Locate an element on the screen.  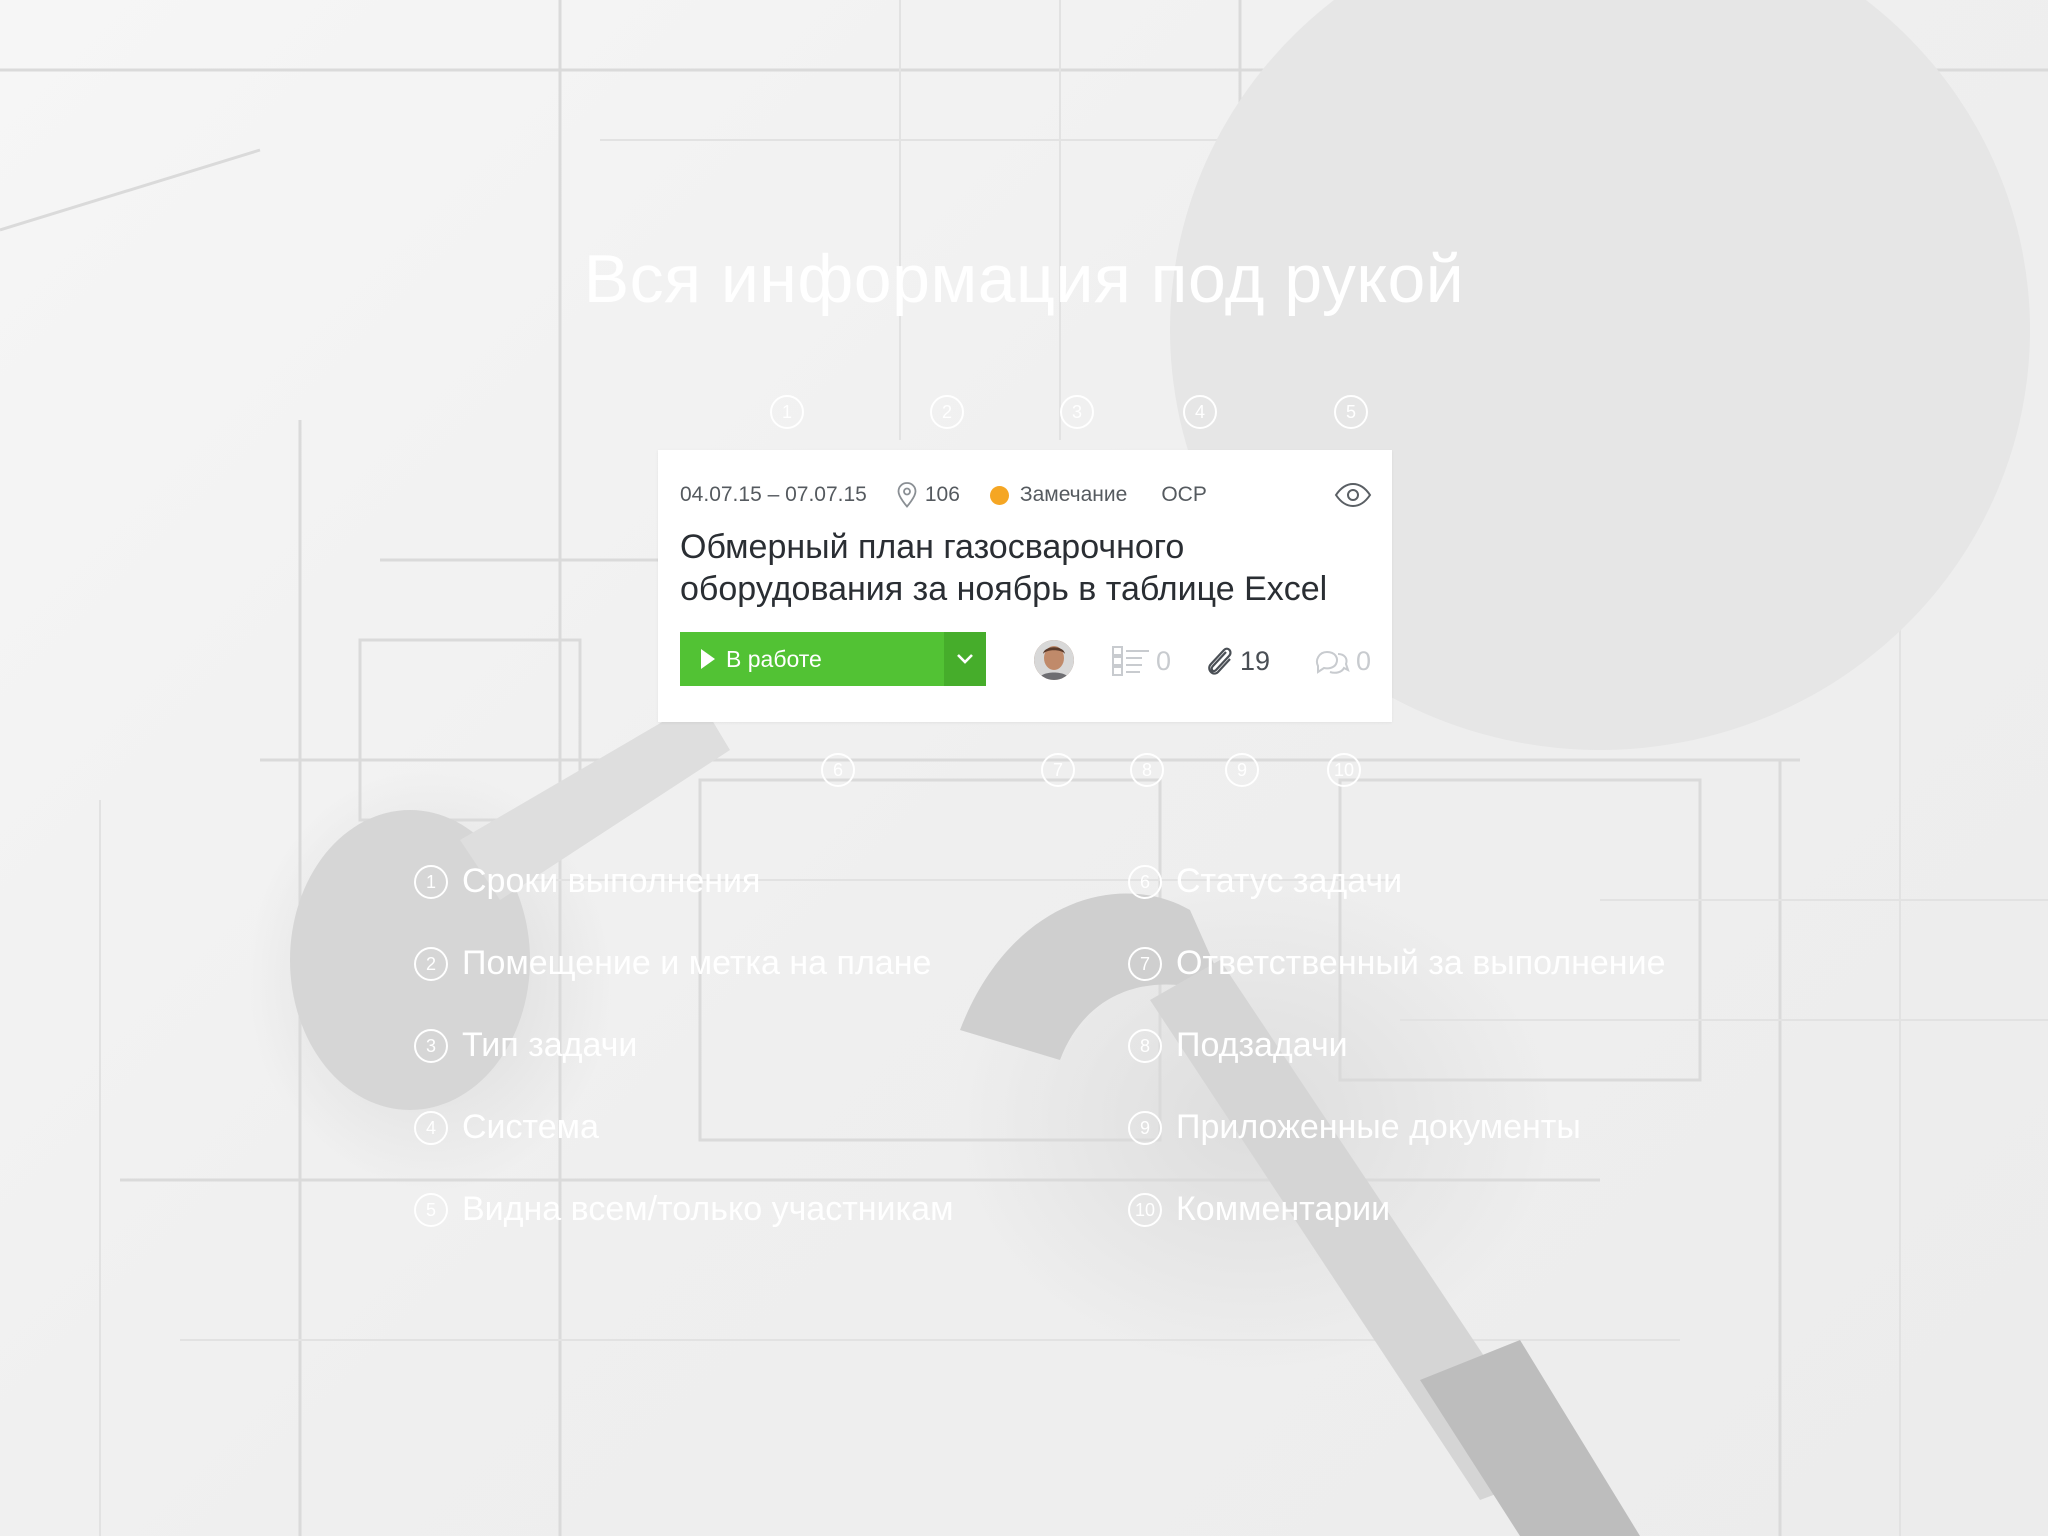
legend-item-8: 8 Подзадачи is located at coordinates (1238, 1045).